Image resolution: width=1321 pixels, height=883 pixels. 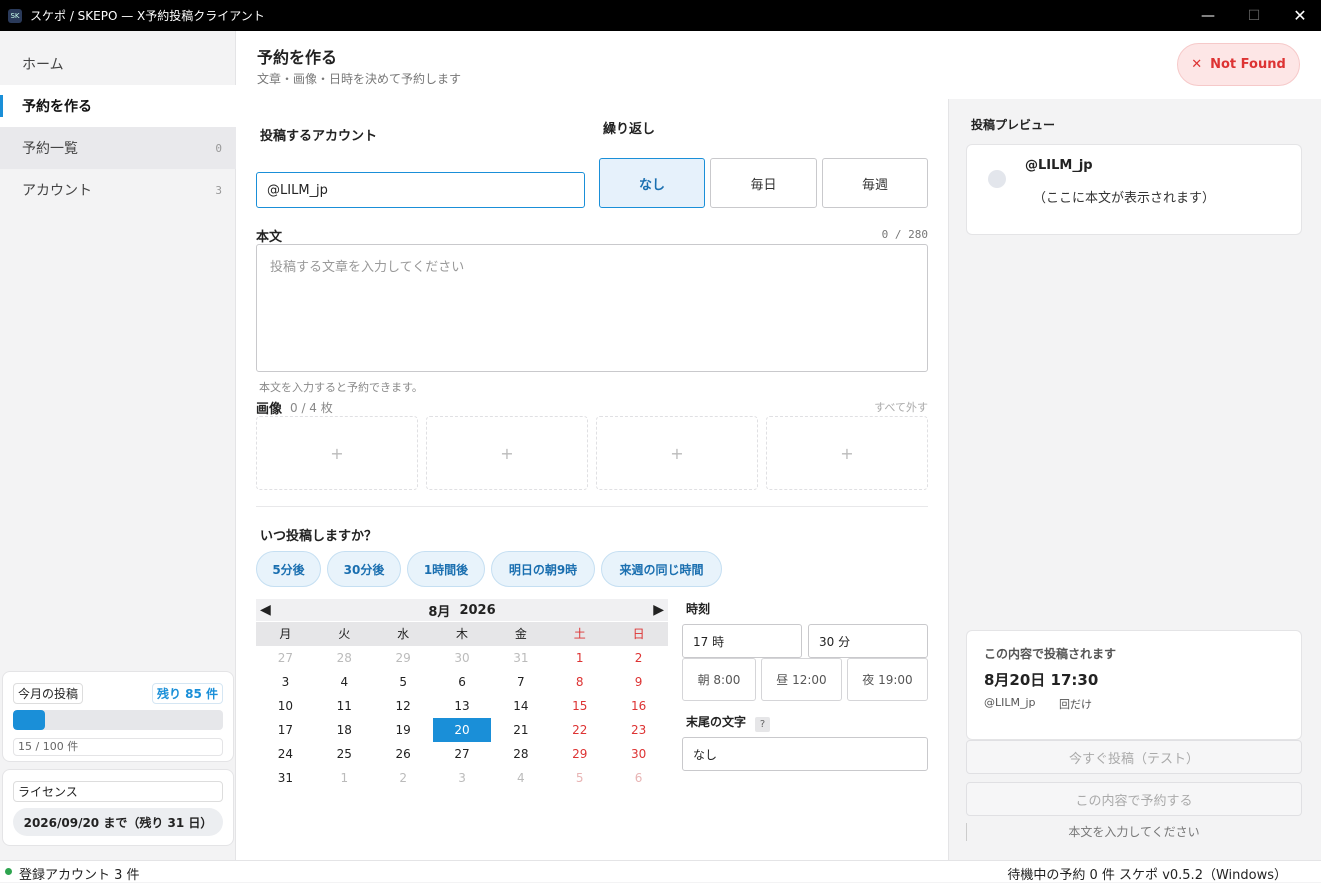 I want to click on post-now-button: 今すぐ投稿（テスト）, so click(x=1134, y=757).